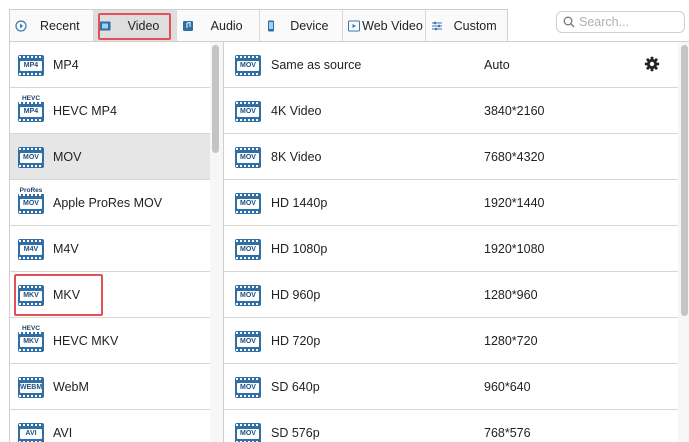 This screenshot has height=442, width=689. I want to click on tab-video: Video, so click(135, 26).